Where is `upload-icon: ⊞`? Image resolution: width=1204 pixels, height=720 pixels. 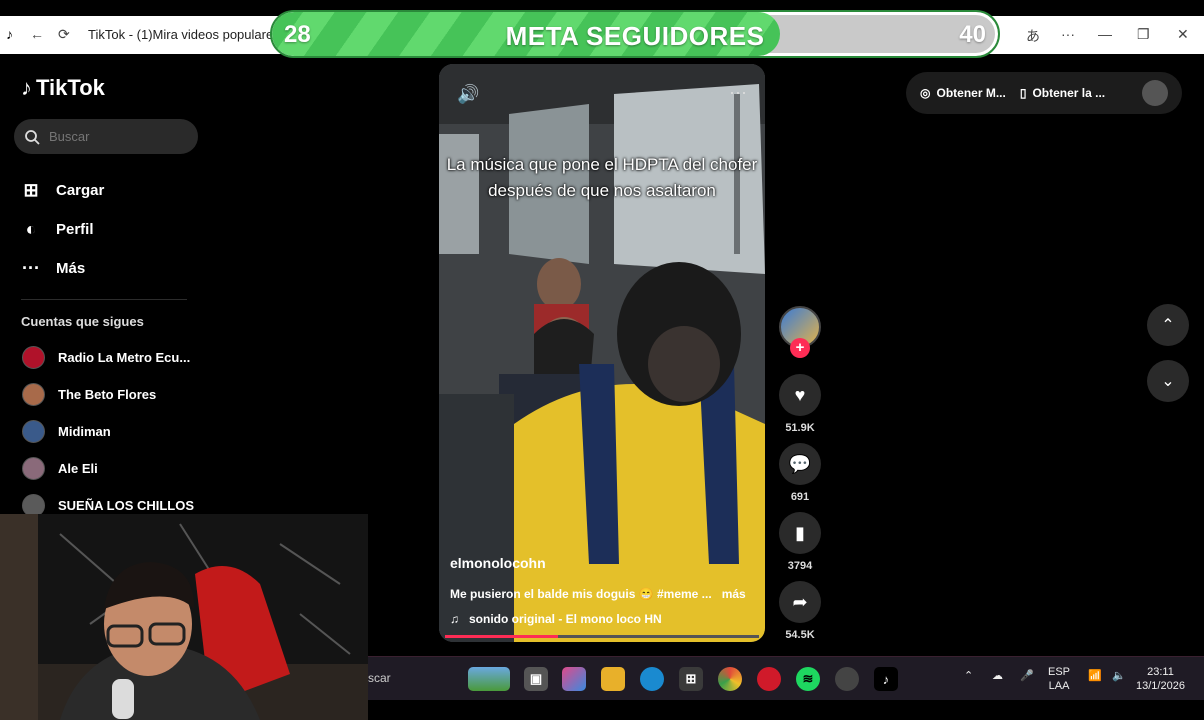
upload-icon: ⊞ is located at coordinates (31, 190).